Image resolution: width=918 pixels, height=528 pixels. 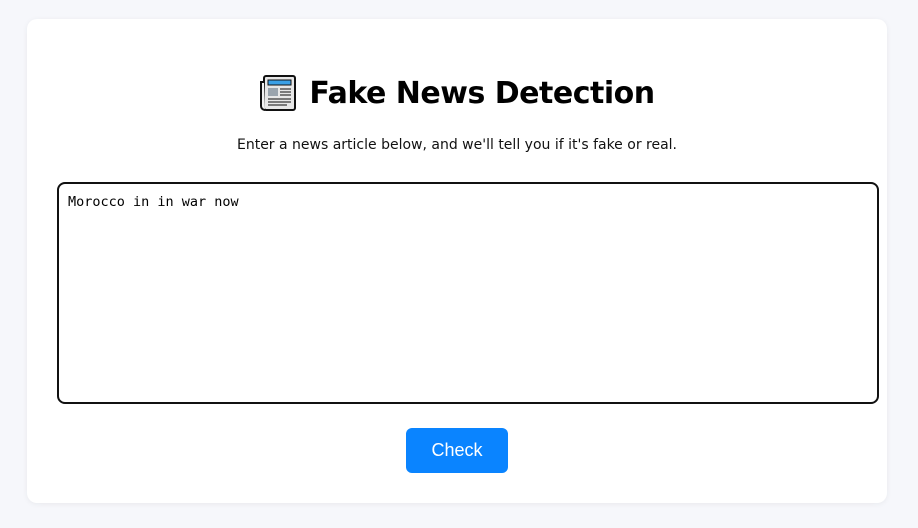 What do you see at coordinates (482, 93) in the screenshot?
I see `page-title: Fake News Detection` at bounding box center [482, 93].